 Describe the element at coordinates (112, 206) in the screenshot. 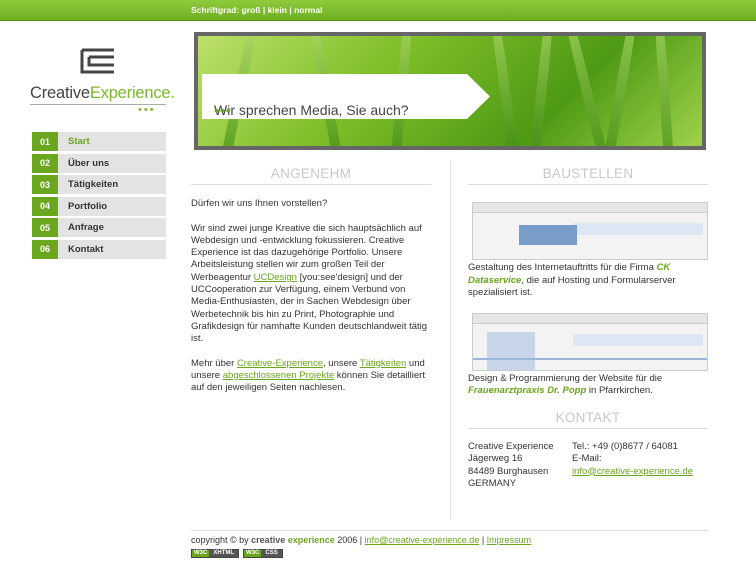

I see `nav-label: Portfolio` at that location.